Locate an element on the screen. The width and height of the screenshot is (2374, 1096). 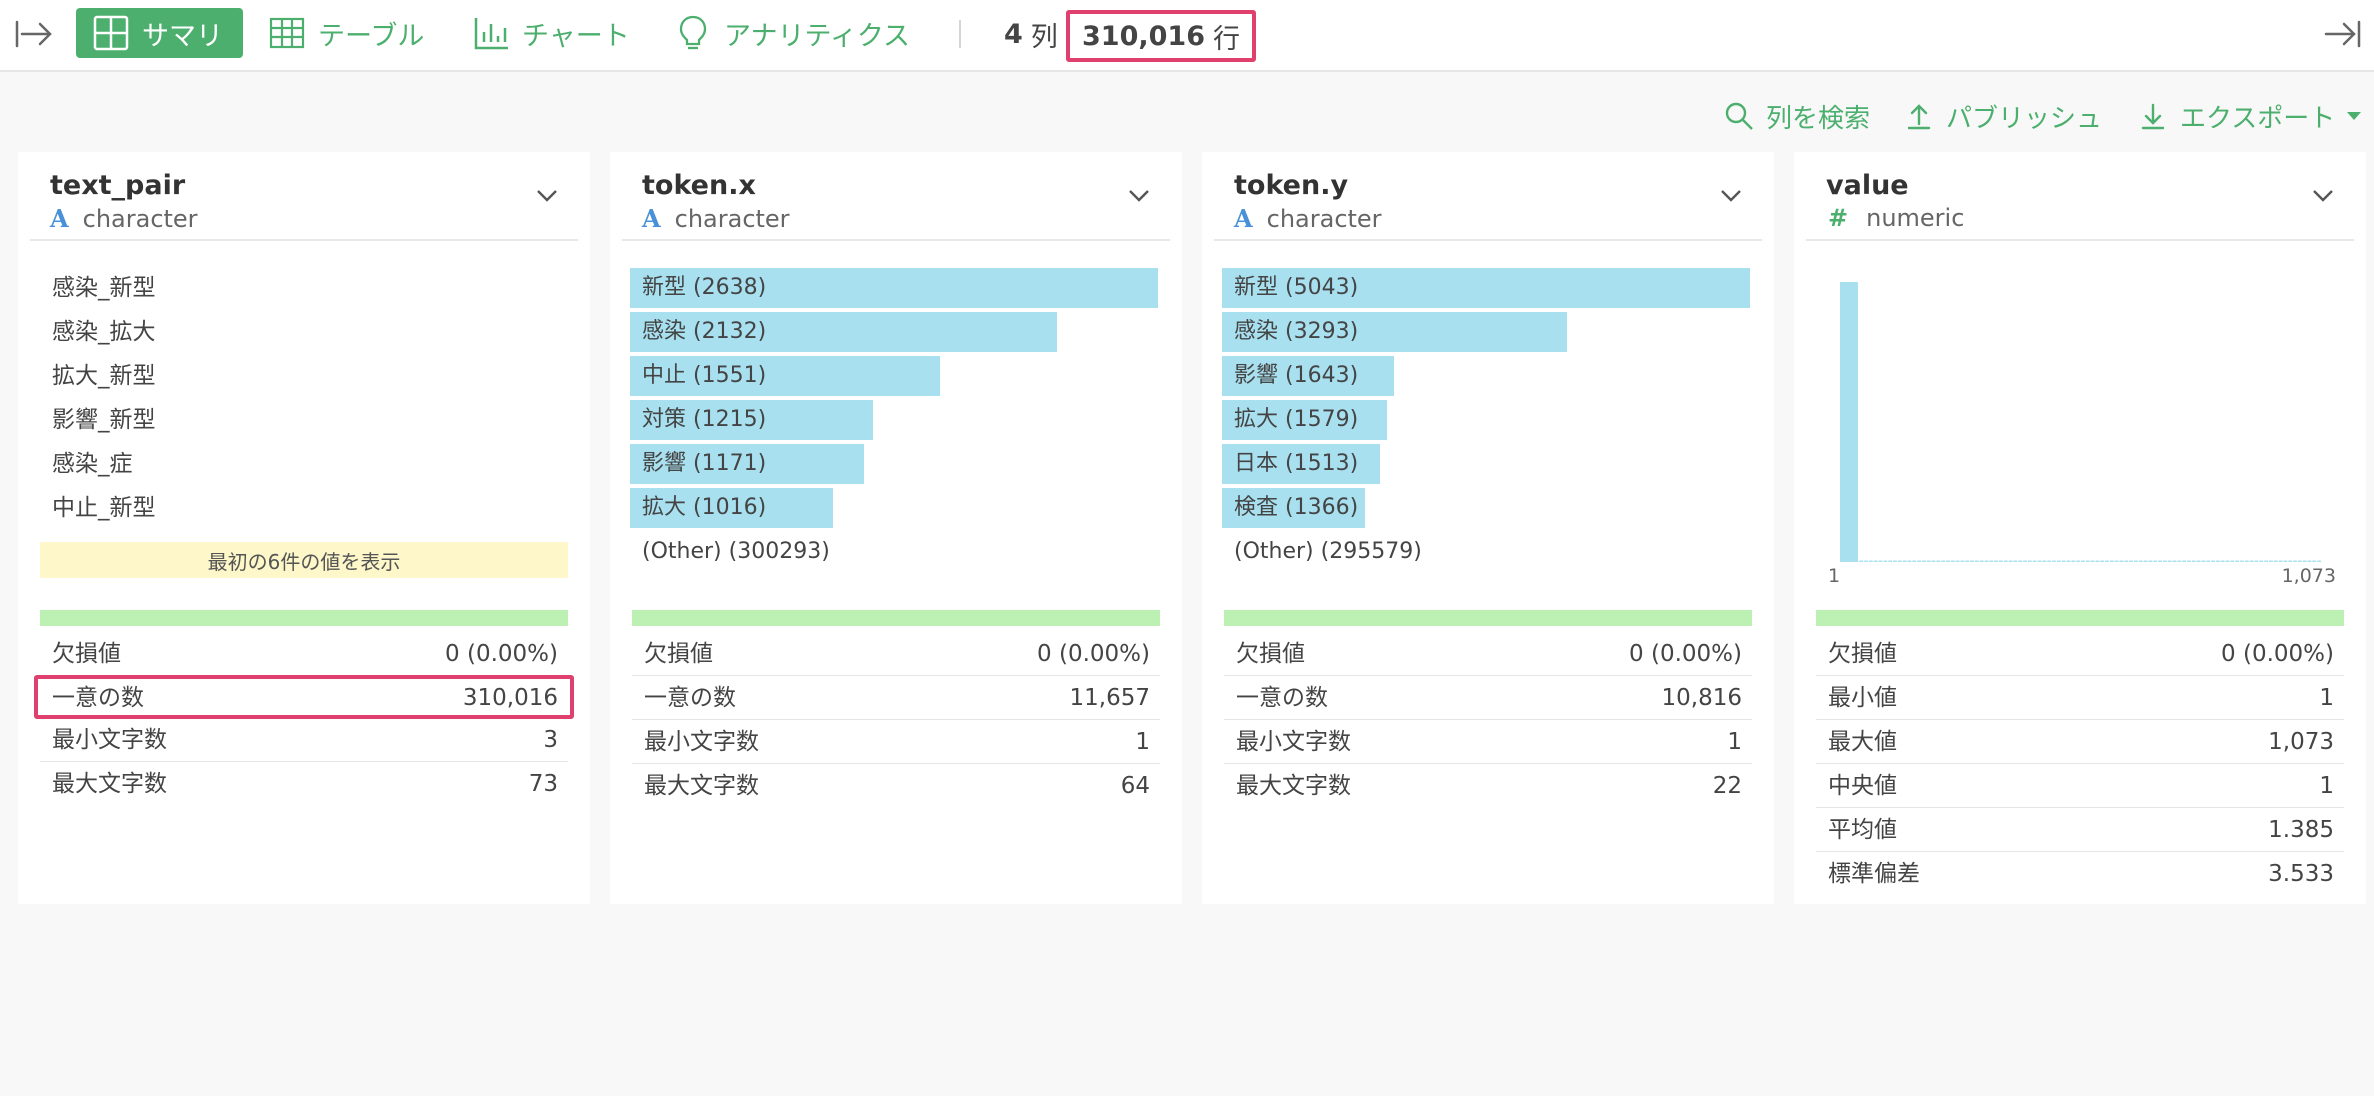
frequency-bar-item: 影響 (1643) is located at coordinates (1486, 376).